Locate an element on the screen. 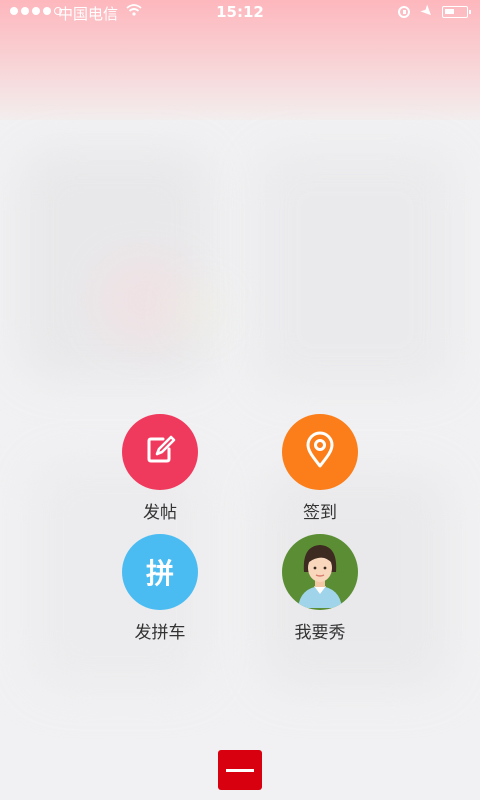  battery-icon is located at coordinates (456, 12).